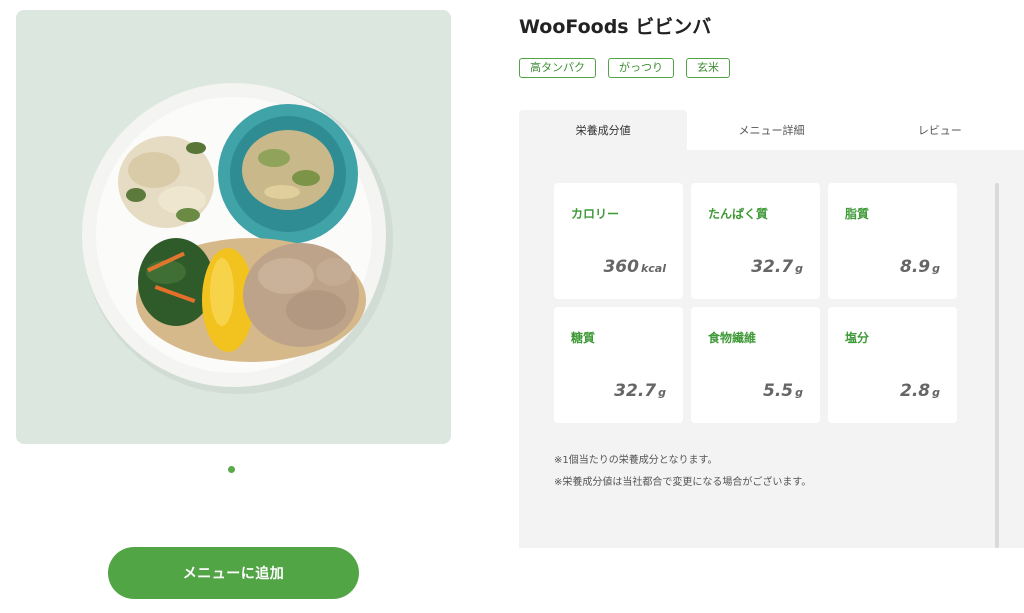 This screenshot has width=1024, height=613. I want to click on nutrition-label: 糖質, so click(583, 338).